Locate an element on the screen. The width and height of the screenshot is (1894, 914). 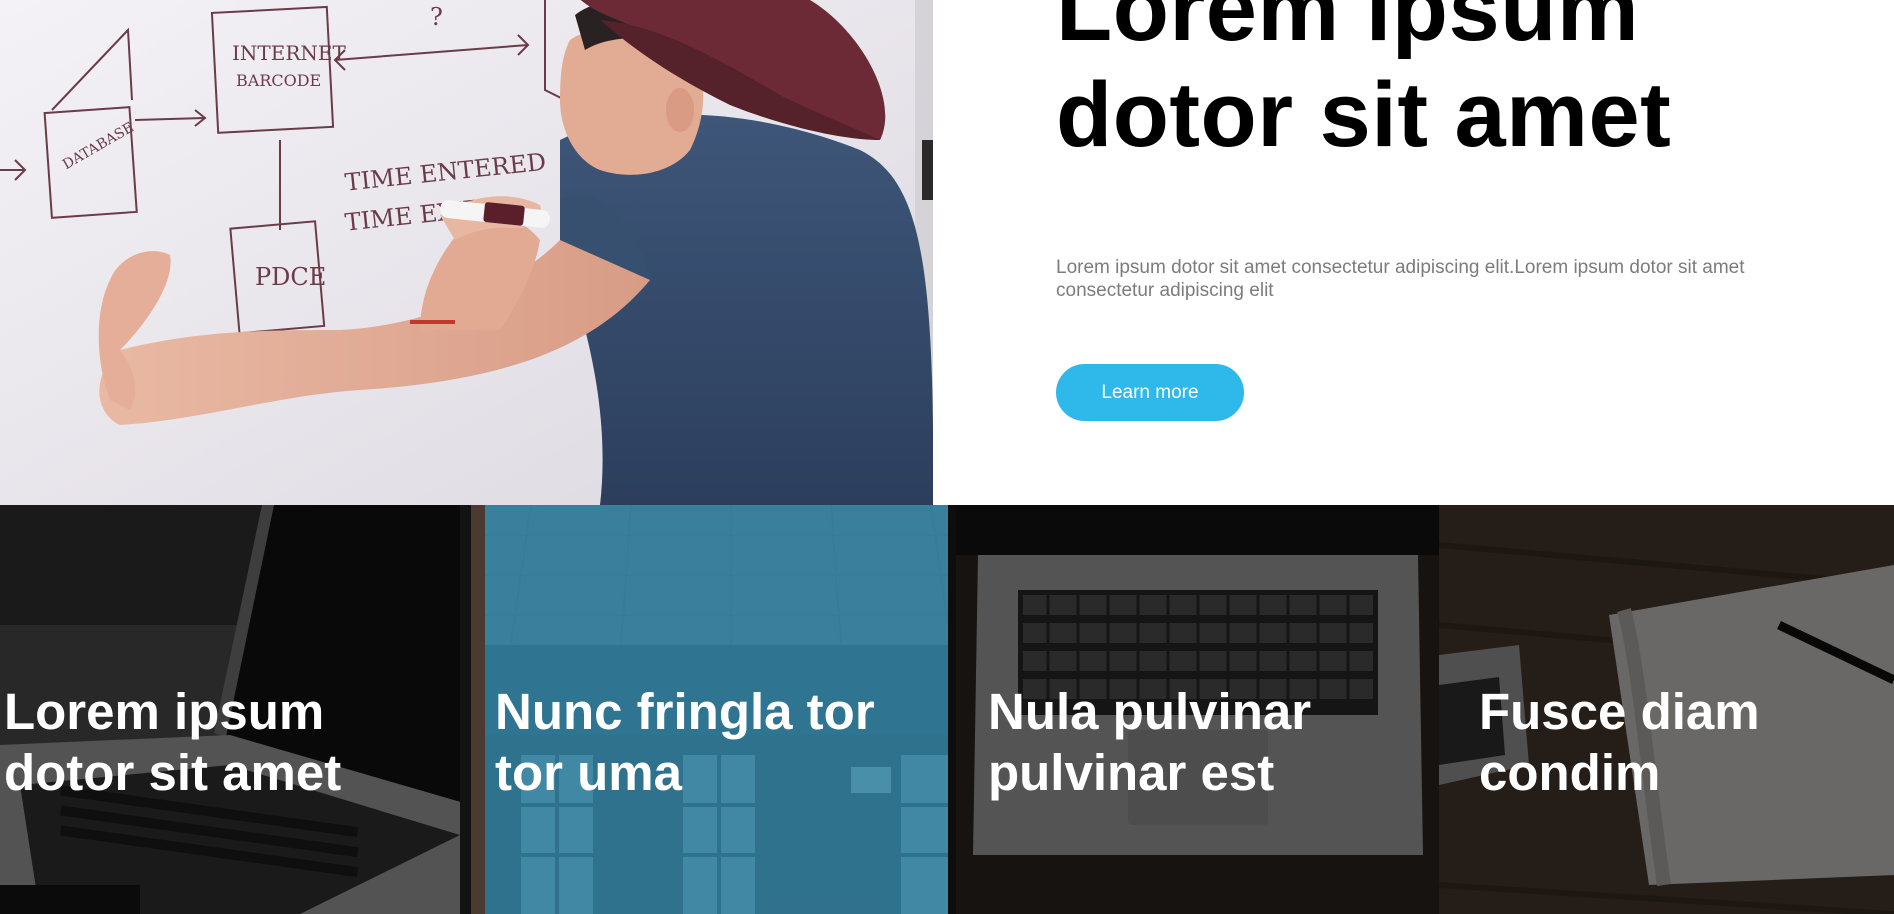
svg-text: INTERNET is located at coordinates (289, 53).